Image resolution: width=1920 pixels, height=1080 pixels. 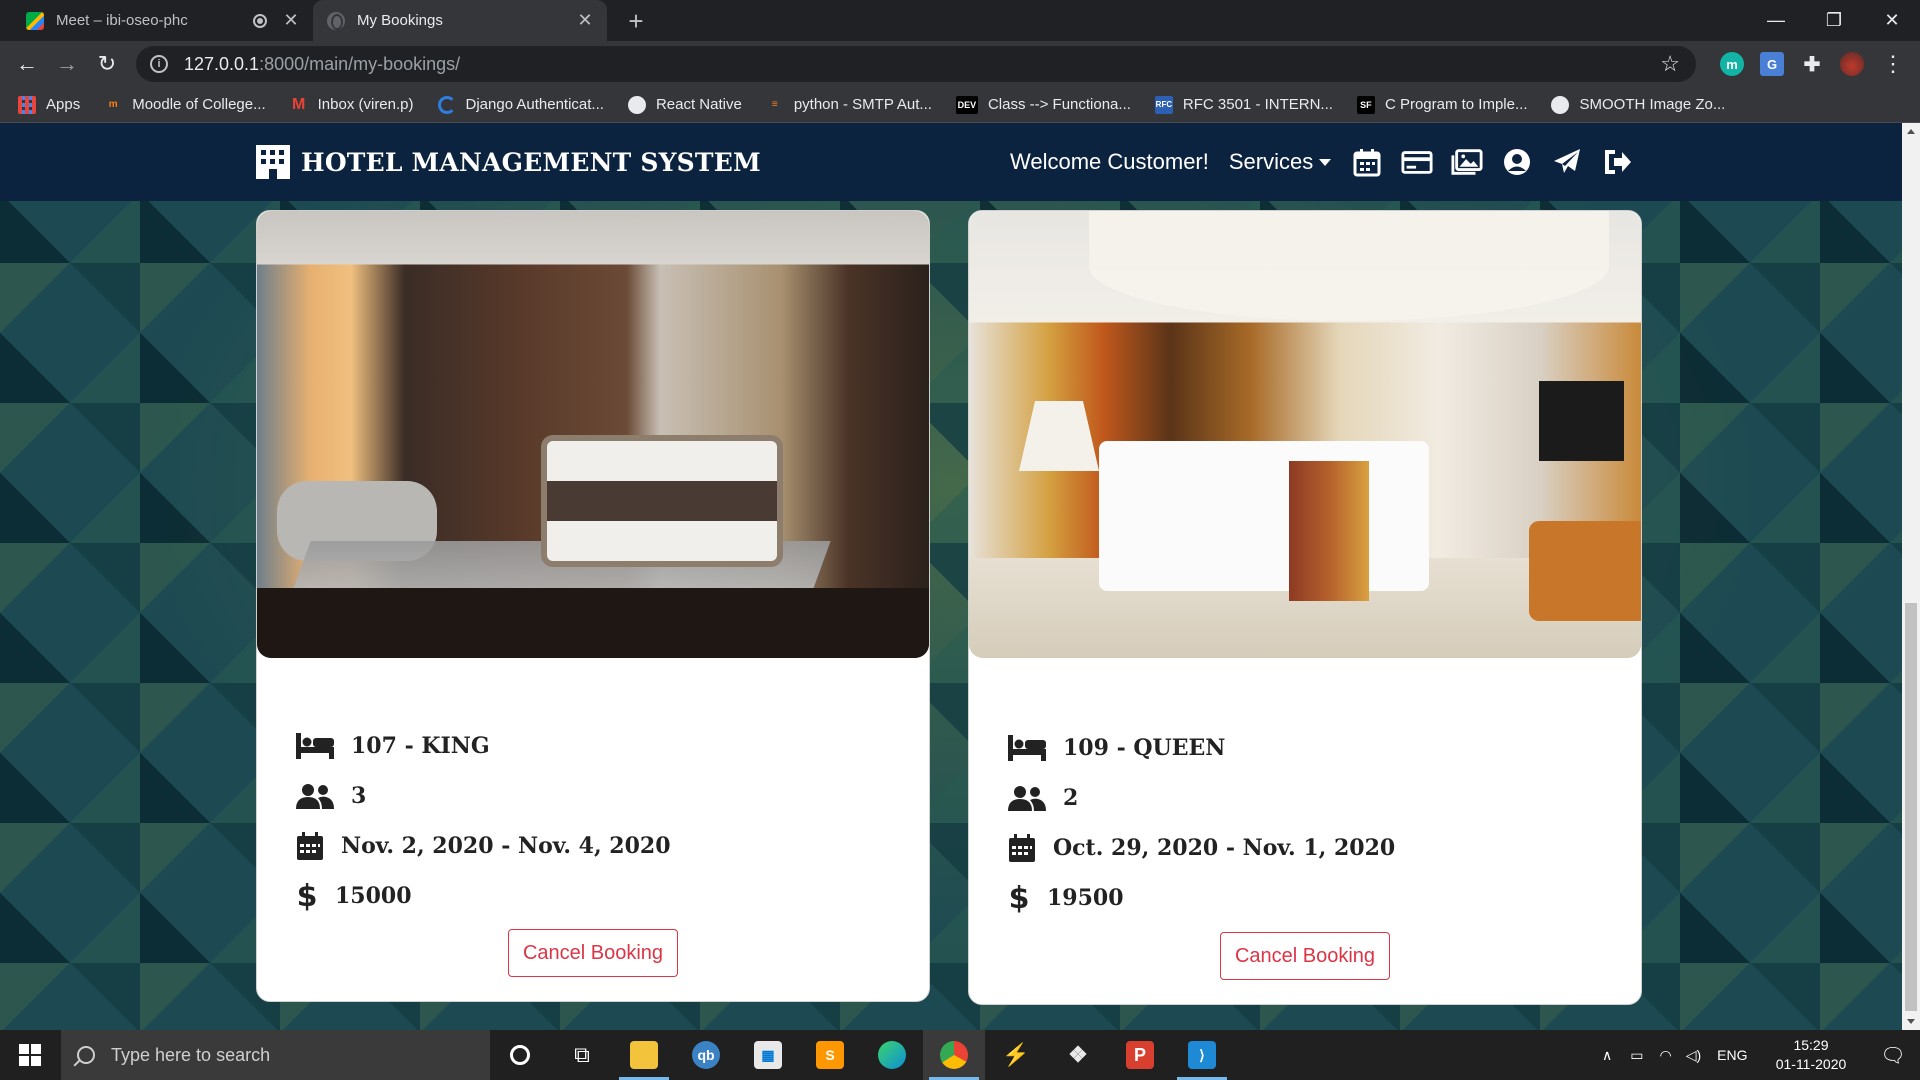 I want to click on dollar-icon: $, so click(x=1019, y=898).